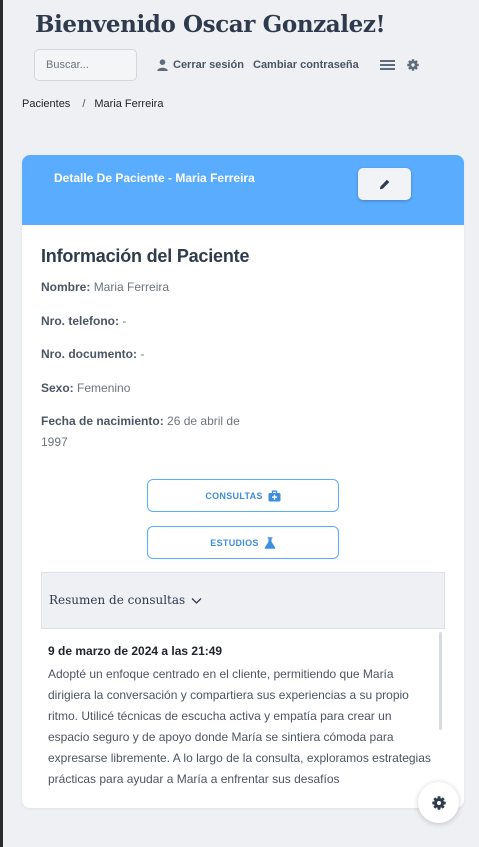 Image resolution: width=479 pixels, height=847 pixels. I want to click on consultation-summary-label: Resumen de consultas, so click(117, 600).